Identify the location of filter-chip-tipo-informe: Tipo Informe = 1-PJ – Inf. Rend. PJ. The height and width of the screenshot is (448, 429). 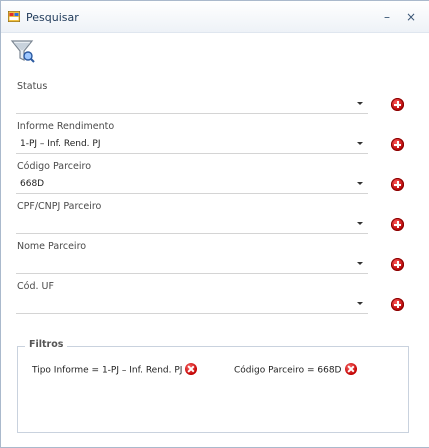
(115, 370).